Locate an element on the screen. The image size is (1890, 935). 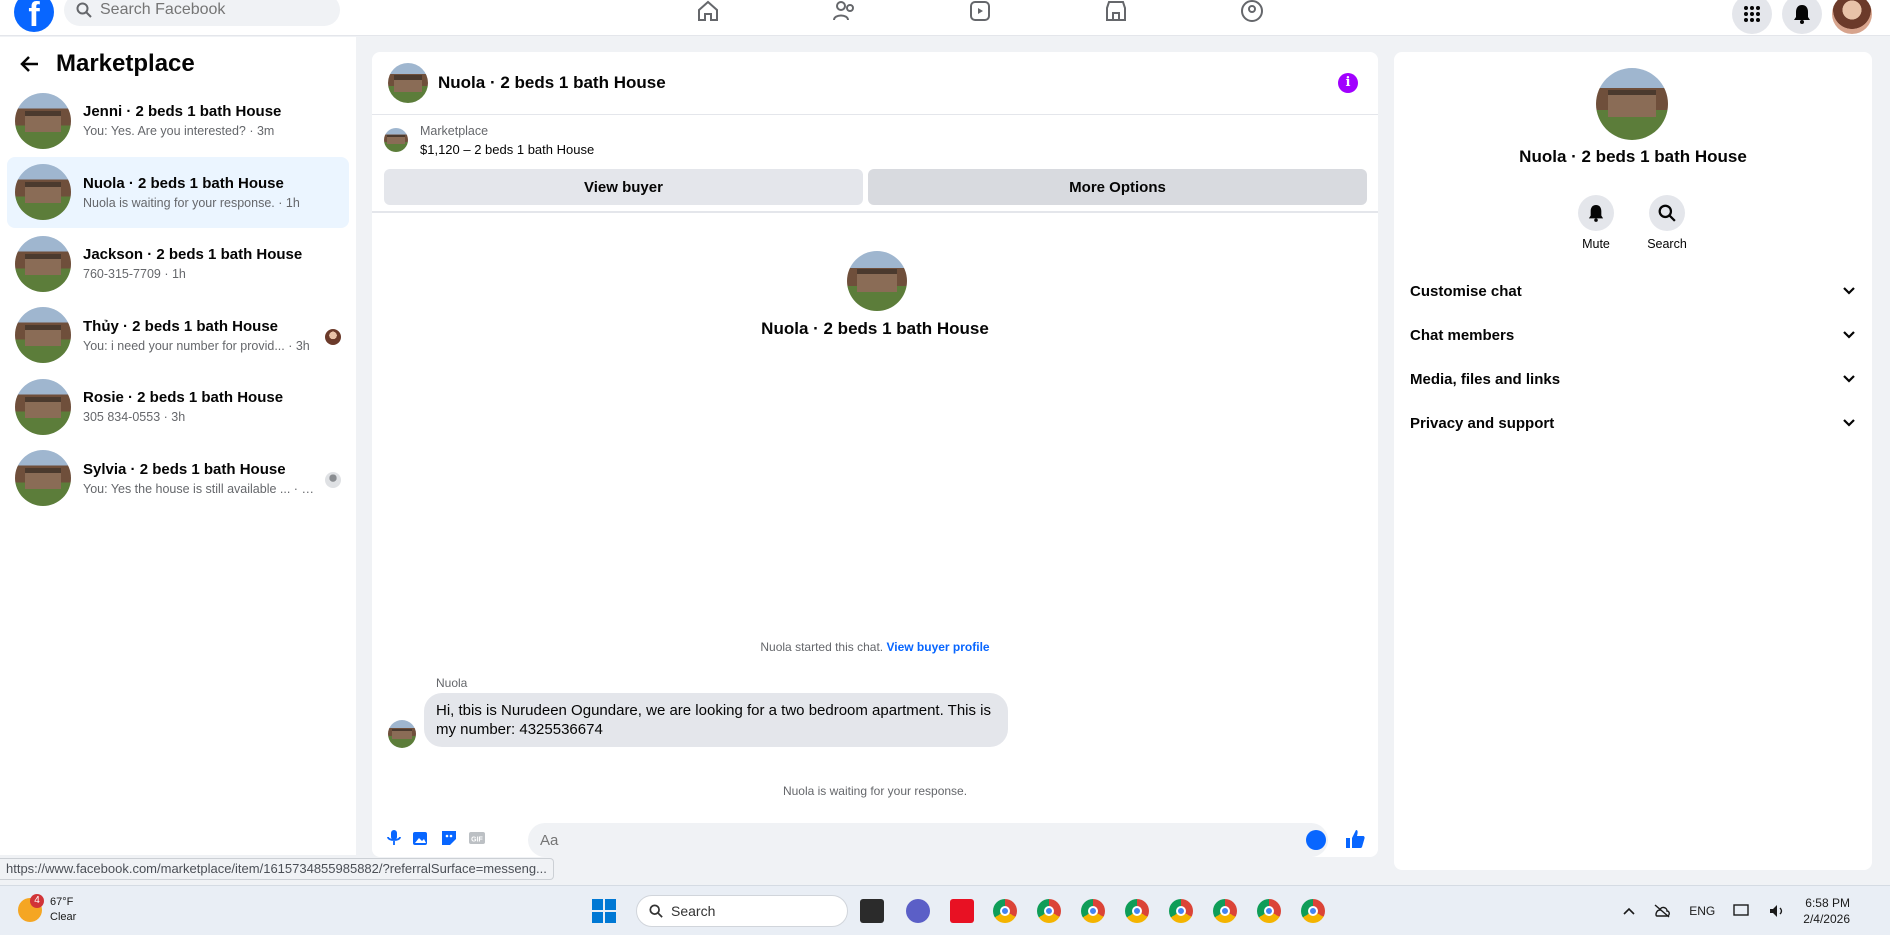
snipping-tool-icon is located at coordinates (962, 911).